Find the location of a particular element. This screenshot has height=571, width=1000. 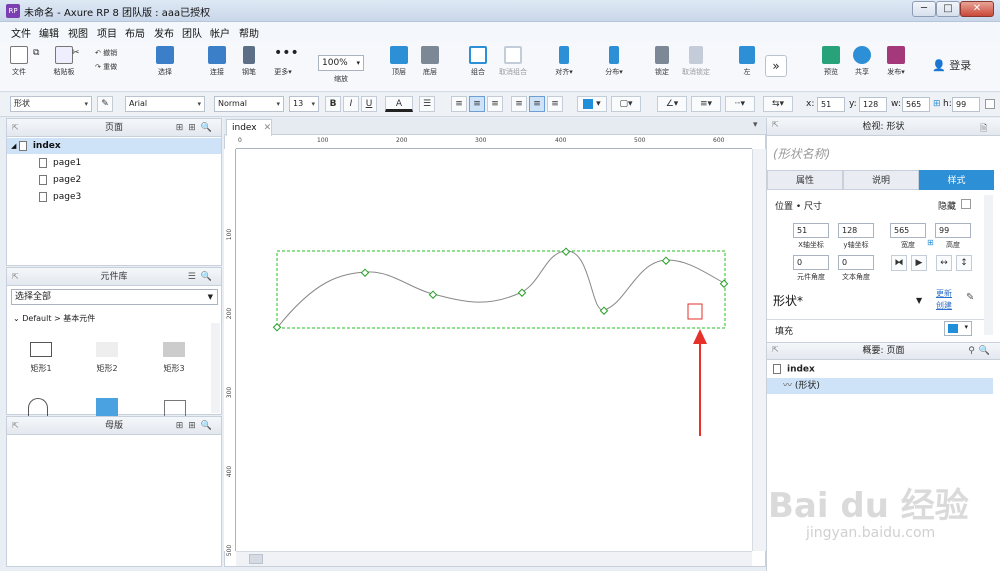

maximize-button: □ is located at coordinates (948, 9).